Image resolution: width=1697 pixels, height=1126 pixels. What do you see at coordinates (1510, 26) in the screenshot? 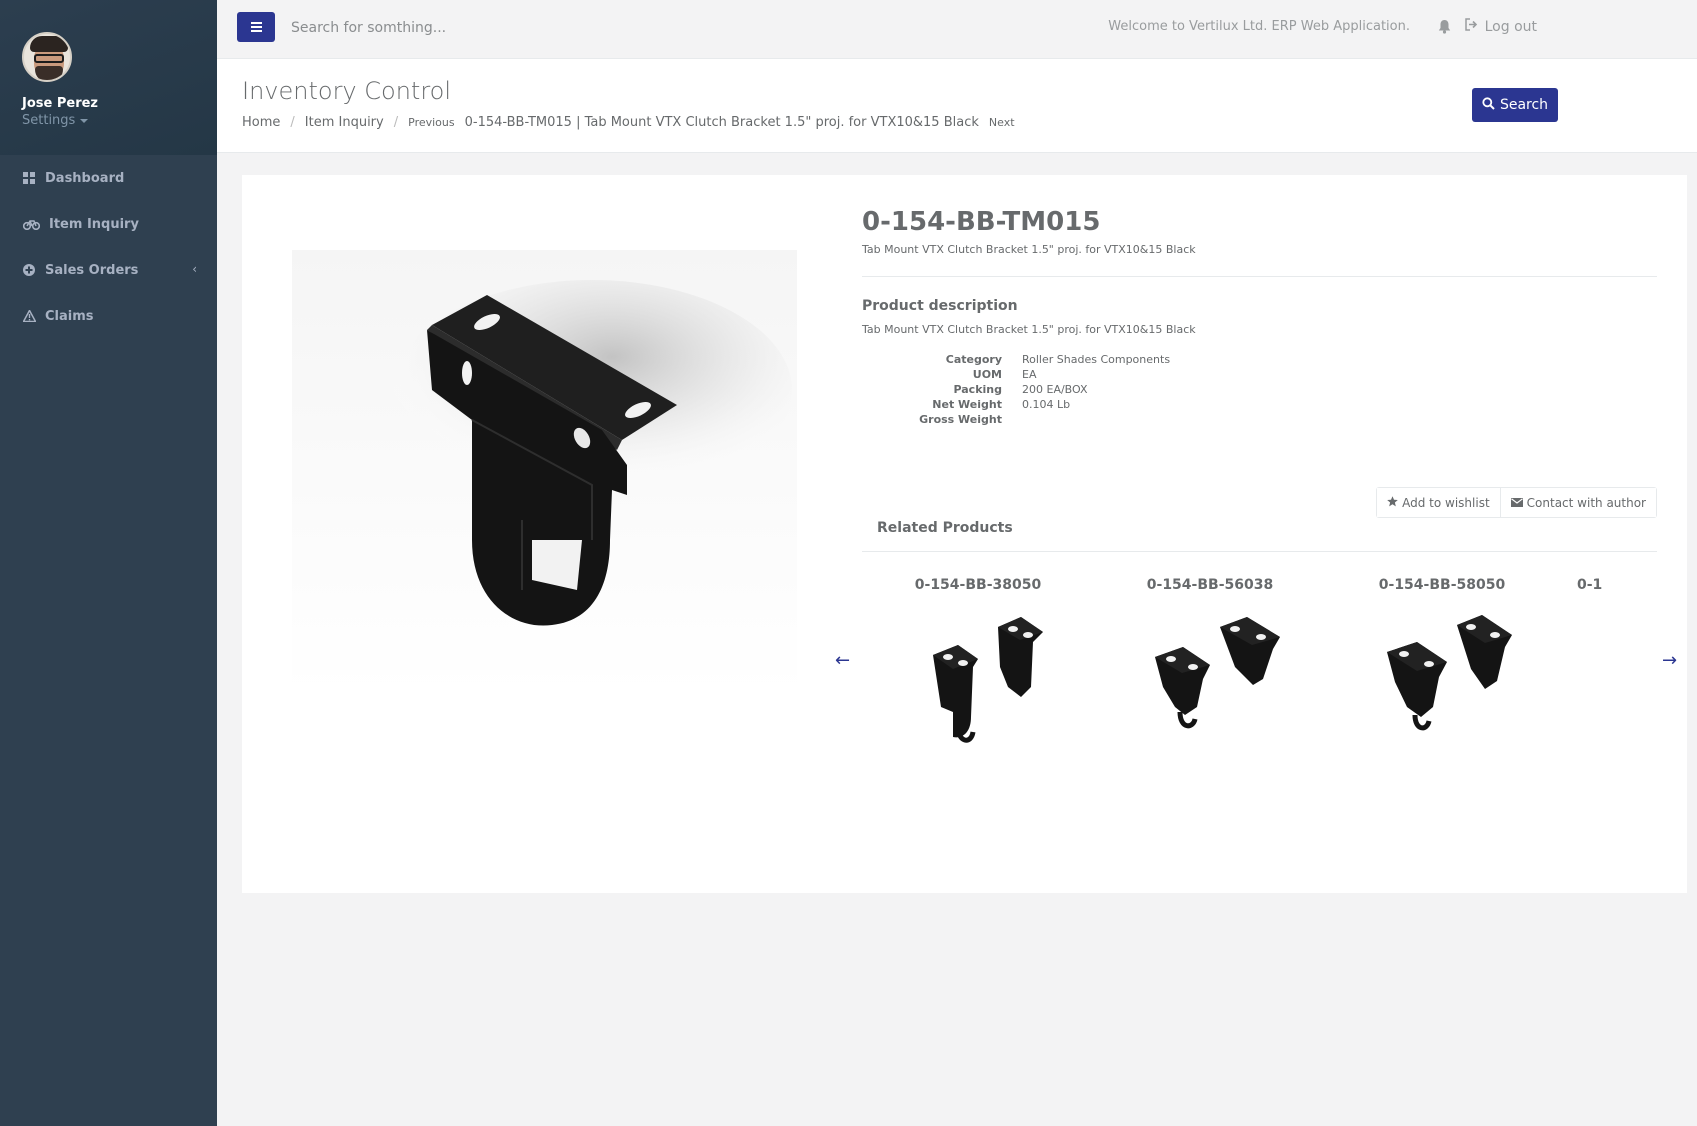
I see `logout-label: Log out` at bounding box center [1510, 26].